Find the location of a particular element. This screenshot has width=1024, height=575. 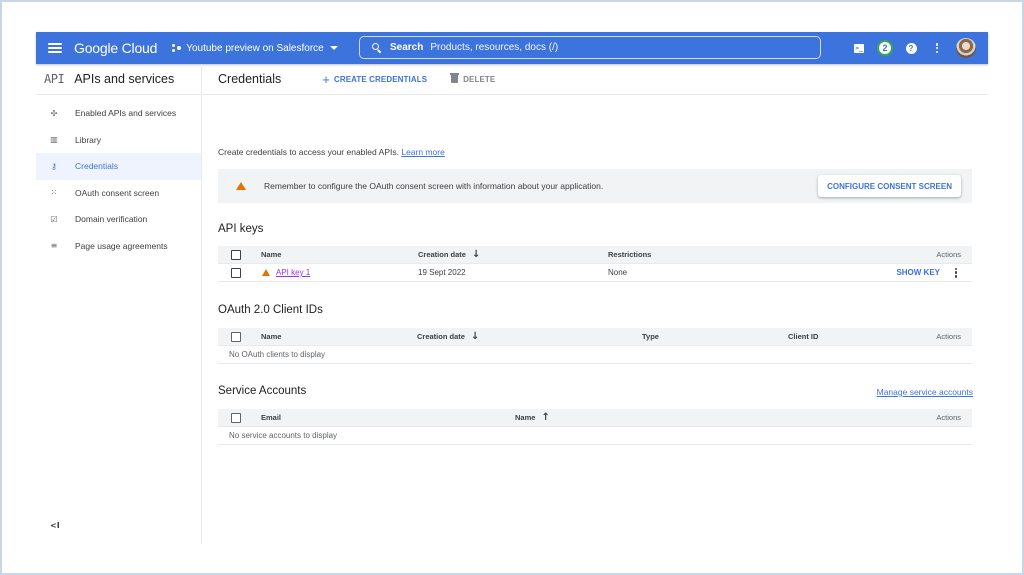

column-name: Name ↑ is located at coordinates (532, 417).